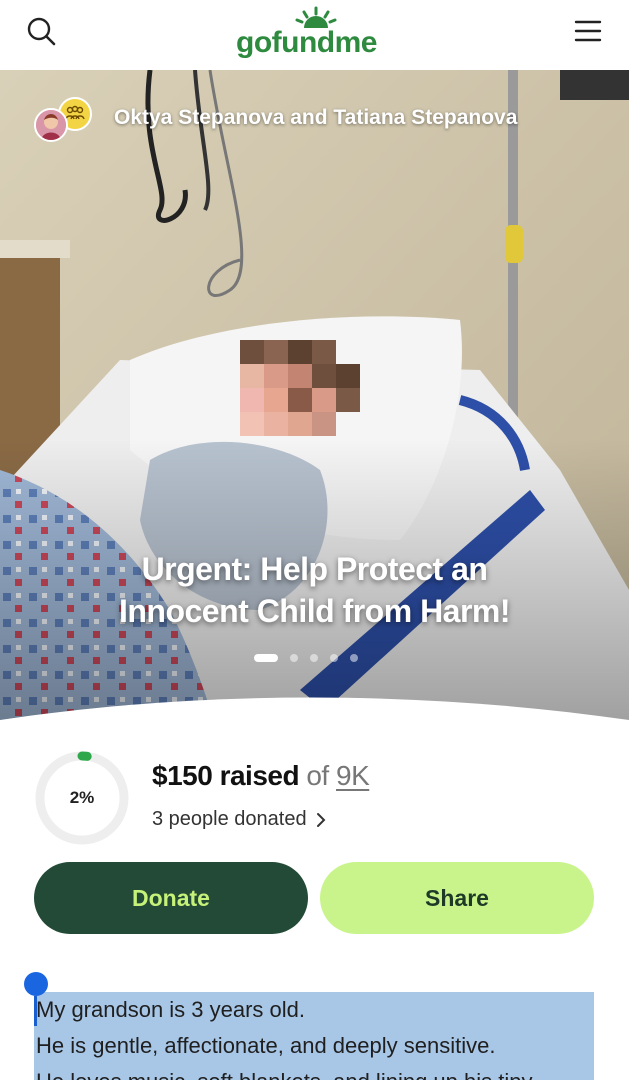 The width and height of the screenshot is (629, 1080). Describe the element at coordinates (314, 611) in the screenshot. I see `campaign-title-line-2: Innocent Child from Harm!` at that location.